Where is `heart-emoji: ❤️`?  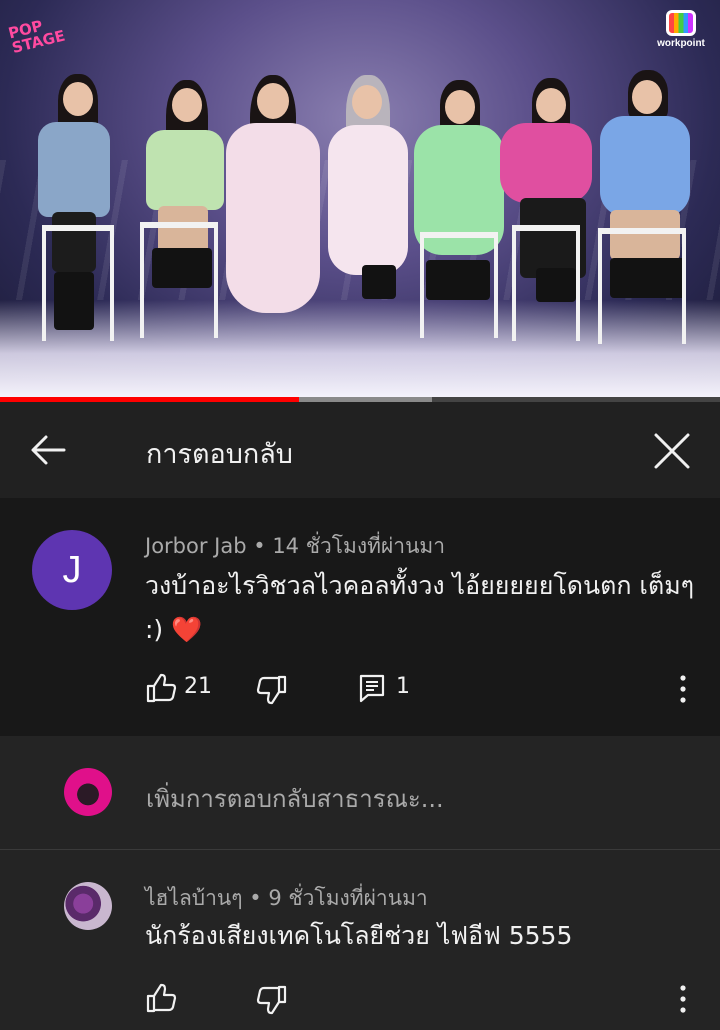 heart-emoji: ❤️ is located at coordinates (187, 629).